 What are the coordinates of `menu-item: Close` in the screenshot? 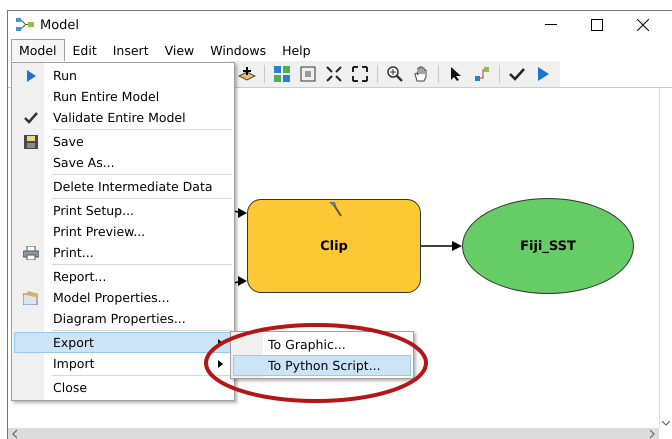 It's located at (123, 387).